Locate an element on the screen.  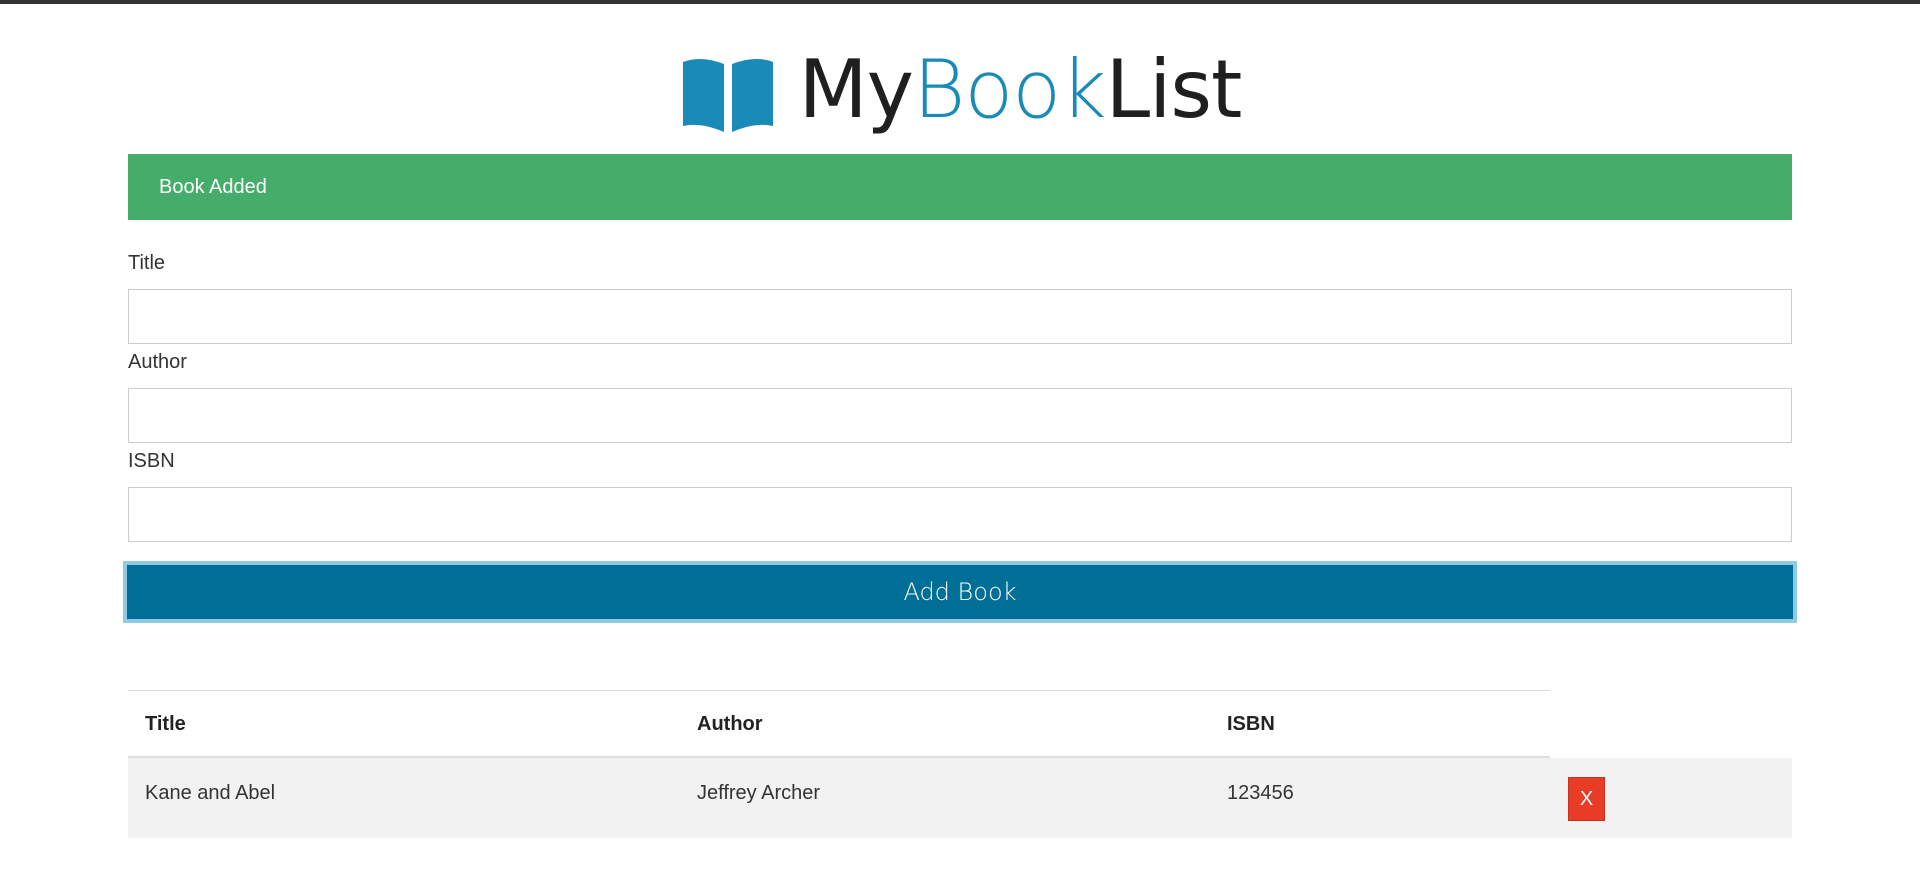
top-border is located at coordinates (960, 2).